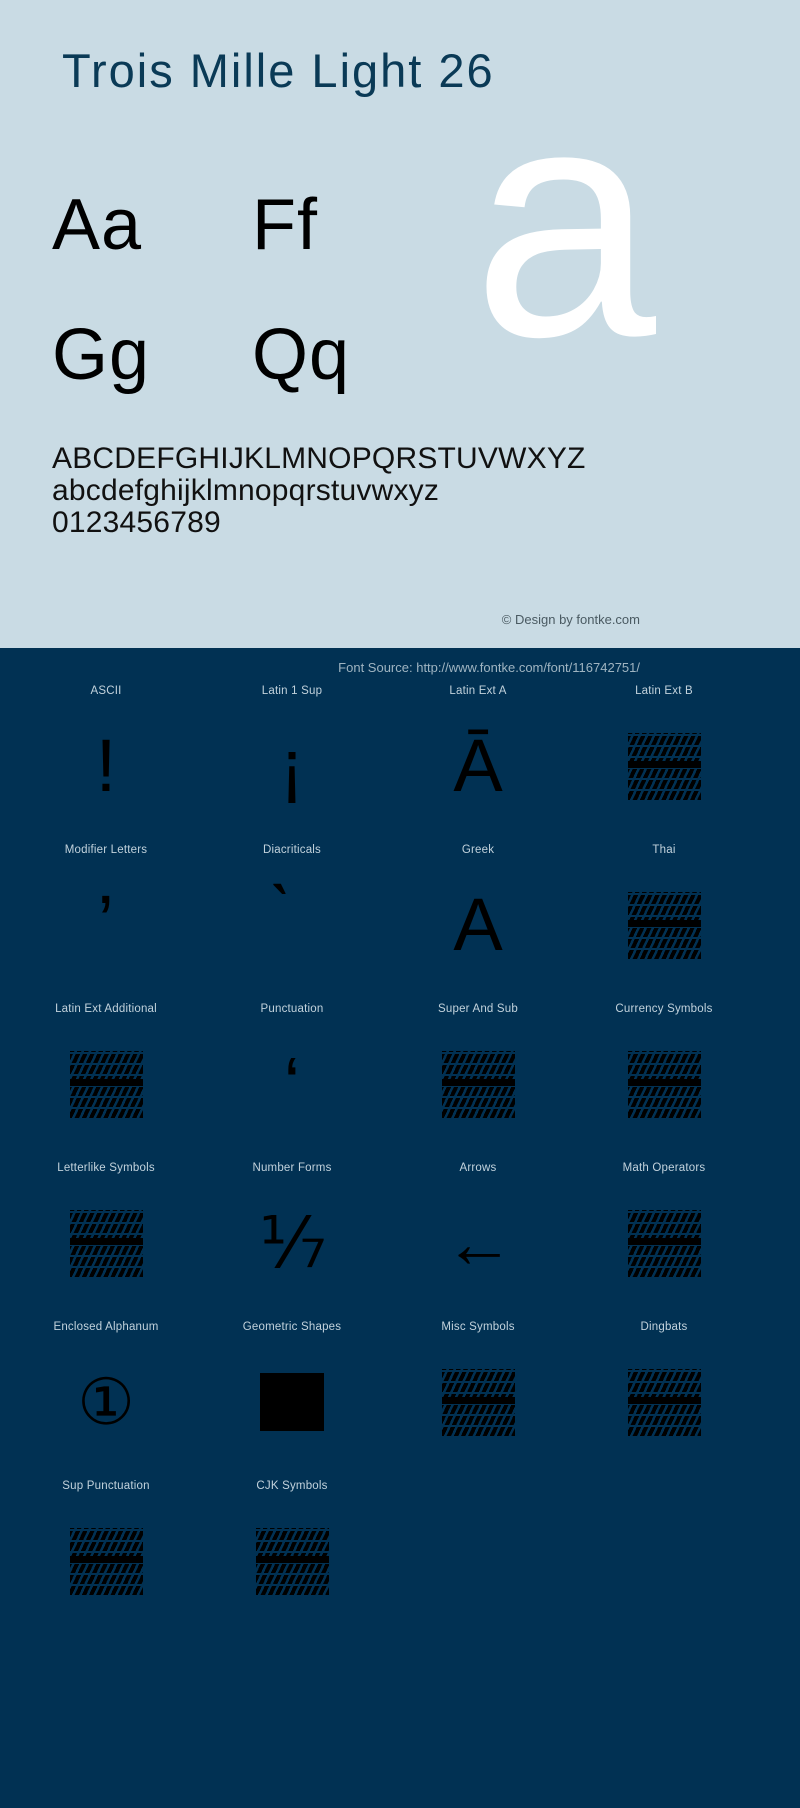 Image resolution: width=800 pixels, height=1808 pixels. I want to click on glyph-sample: ʼ, so click(106, 924).